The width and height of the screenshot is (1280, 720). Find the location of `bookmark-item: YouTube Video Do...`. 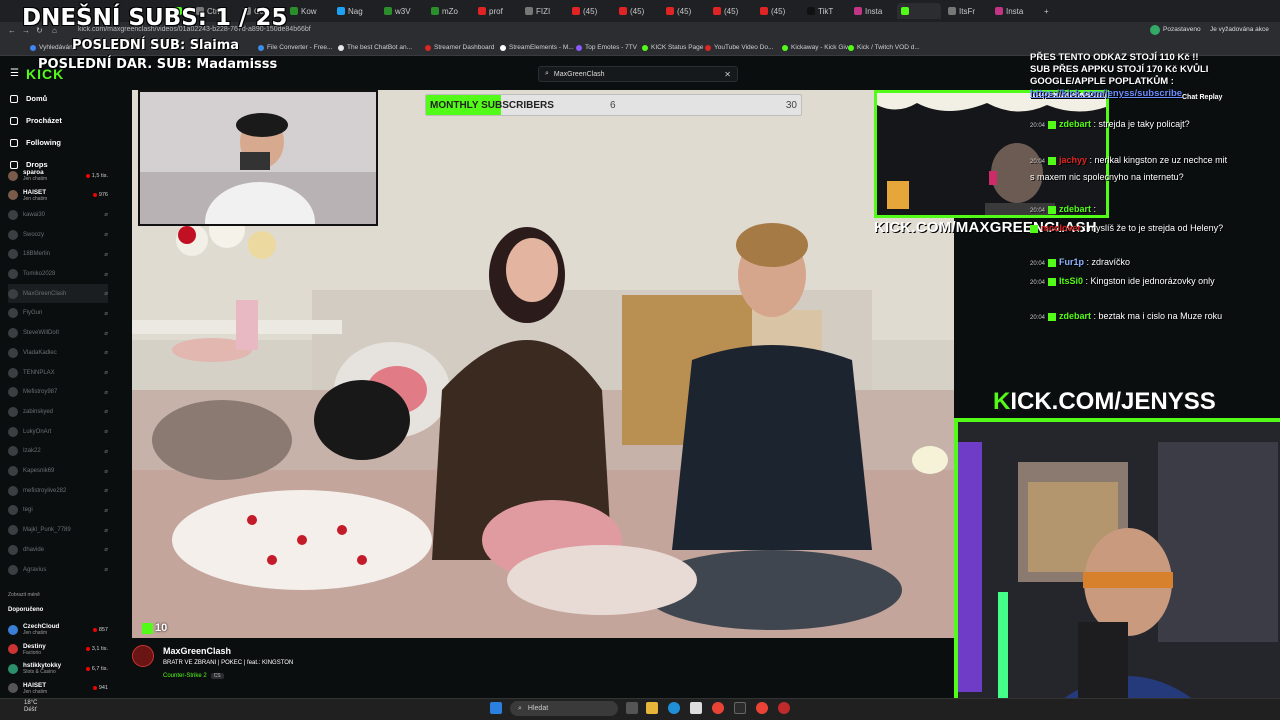

bookmark-item: YouTube Video Do... is located at coordinates (739, 47).